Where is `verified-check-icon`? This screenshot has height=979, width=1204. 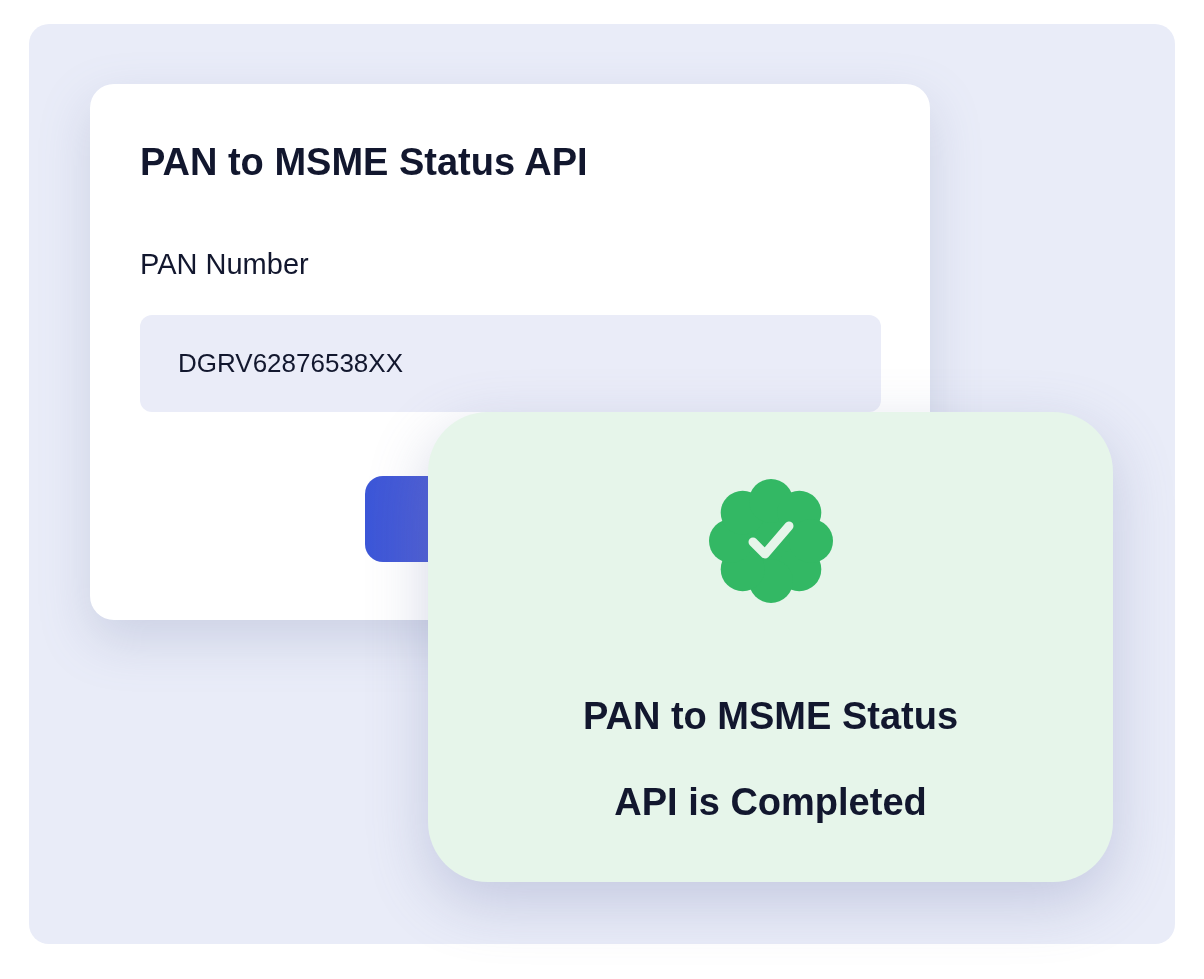
verified-check-icon is located at coordinates (770, 541).